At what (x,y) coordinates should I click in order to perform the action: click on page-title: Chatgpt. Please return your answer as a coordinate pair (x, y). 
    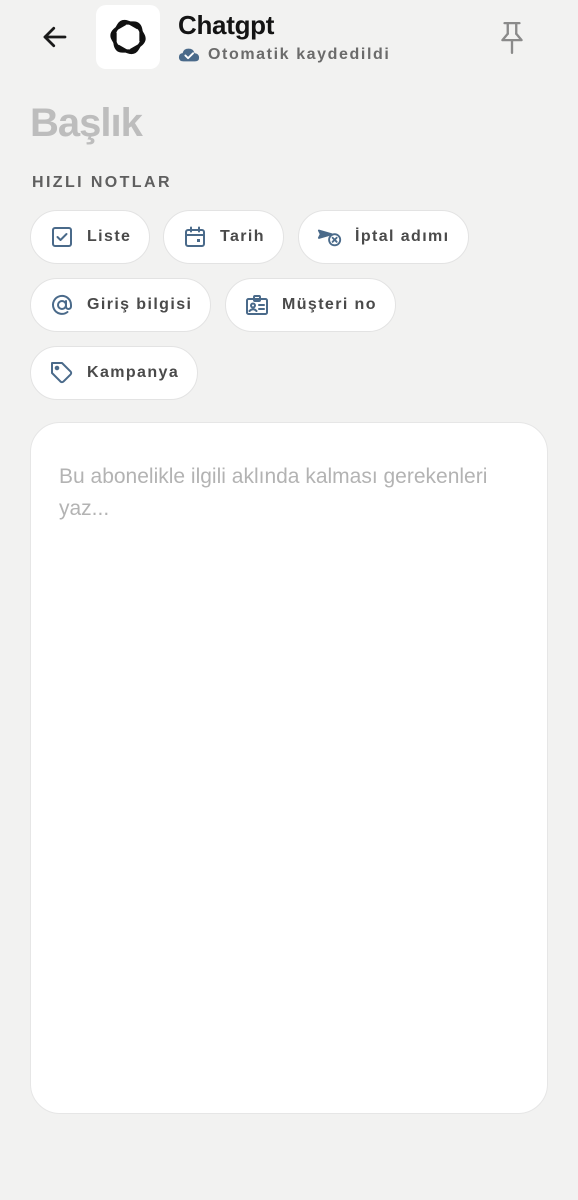
    Looking at the image, I should click on (226, 25).